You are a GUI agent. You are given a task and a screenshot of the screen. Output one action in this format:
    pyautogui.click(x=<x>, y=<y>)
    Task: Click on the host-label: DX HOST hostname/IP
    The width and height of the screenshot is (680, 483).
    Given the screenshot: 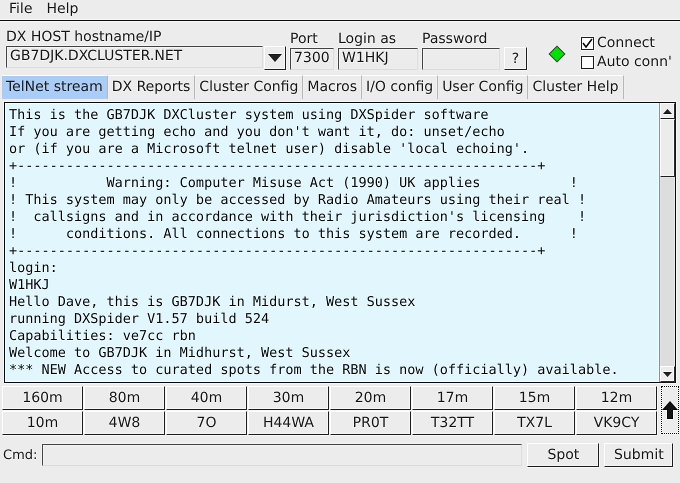 What is the action you would take?
    pyautogui.click(x=84, y=37)
    